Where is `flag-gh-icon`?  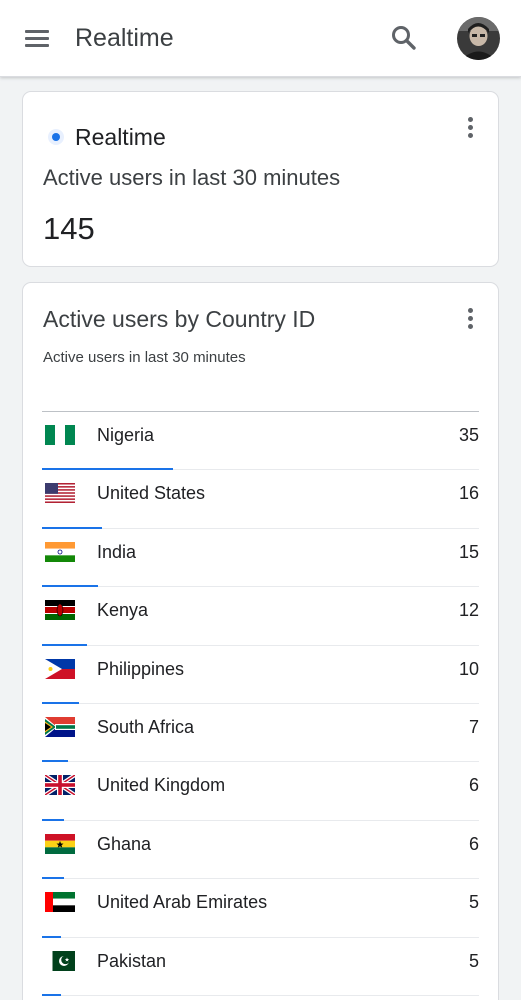 flag-gh-icon is located at coordinates (60, 843).